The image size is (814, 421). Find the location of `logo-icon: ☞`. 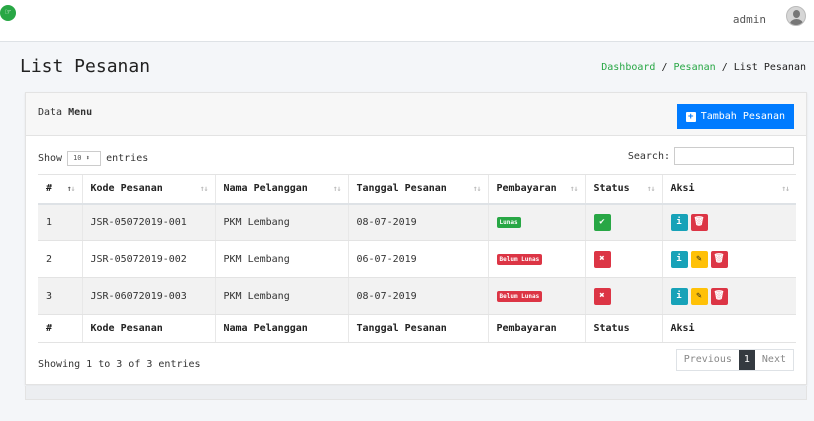

logo-icon: ☞ is located at coordinates (8, 13).